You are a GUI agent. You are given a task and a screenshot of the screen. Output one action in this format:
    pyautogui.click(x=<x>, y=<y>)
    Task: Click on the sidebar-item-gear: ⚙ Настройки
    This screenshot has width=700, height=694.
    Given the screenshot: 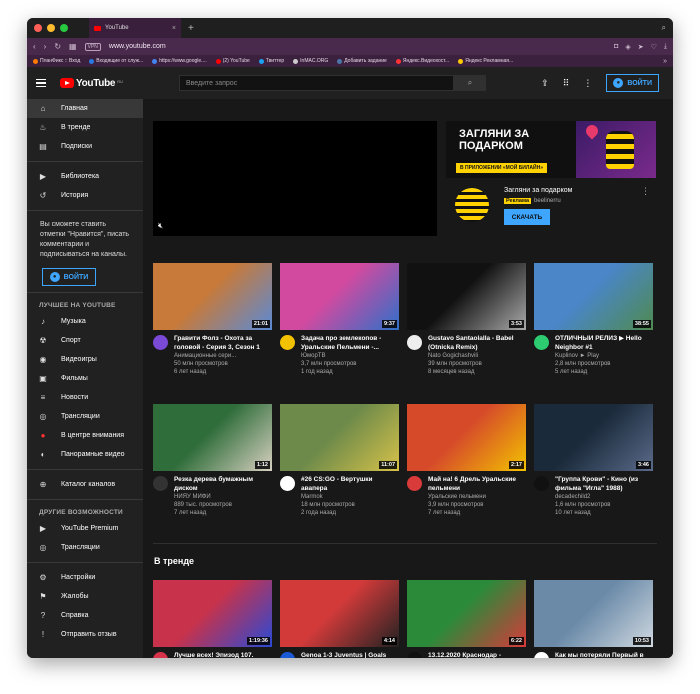 What is the action you would take?
    pyautogui.click(x=85, y=577)
    